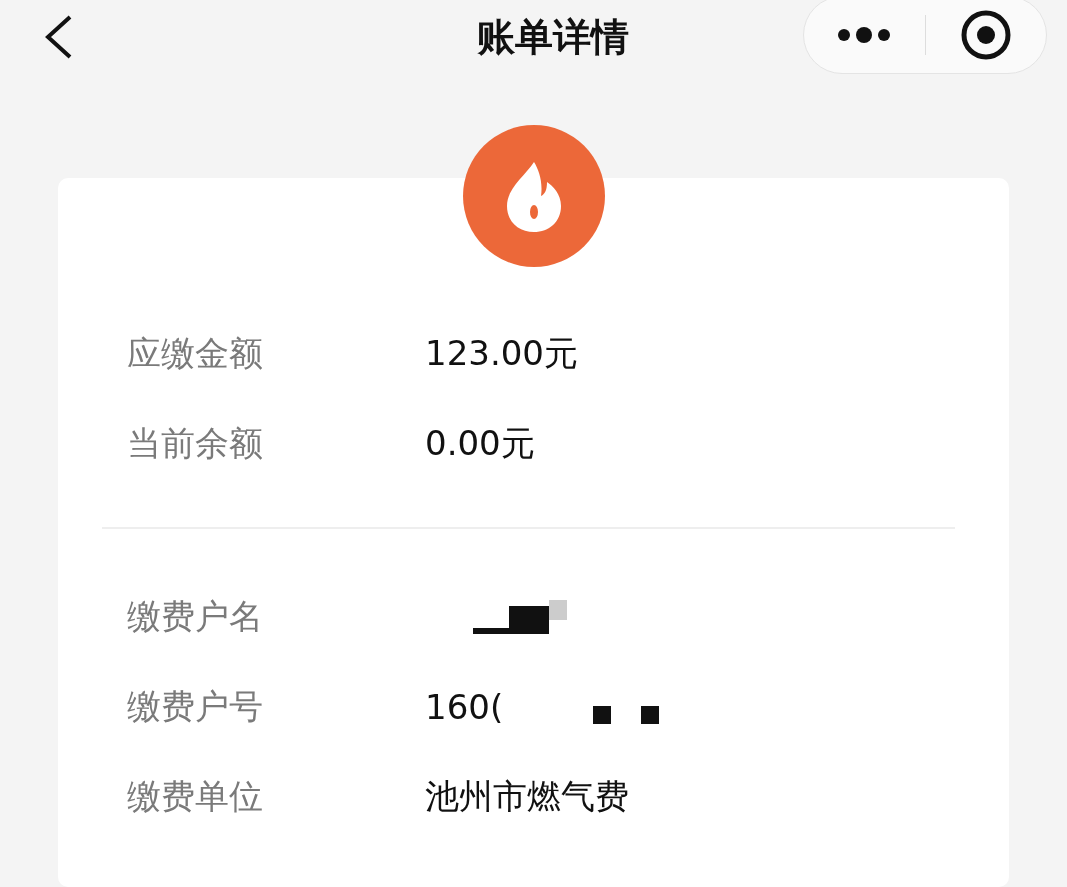  I want to click on field-label: 缴费户号, so click(195, 706).